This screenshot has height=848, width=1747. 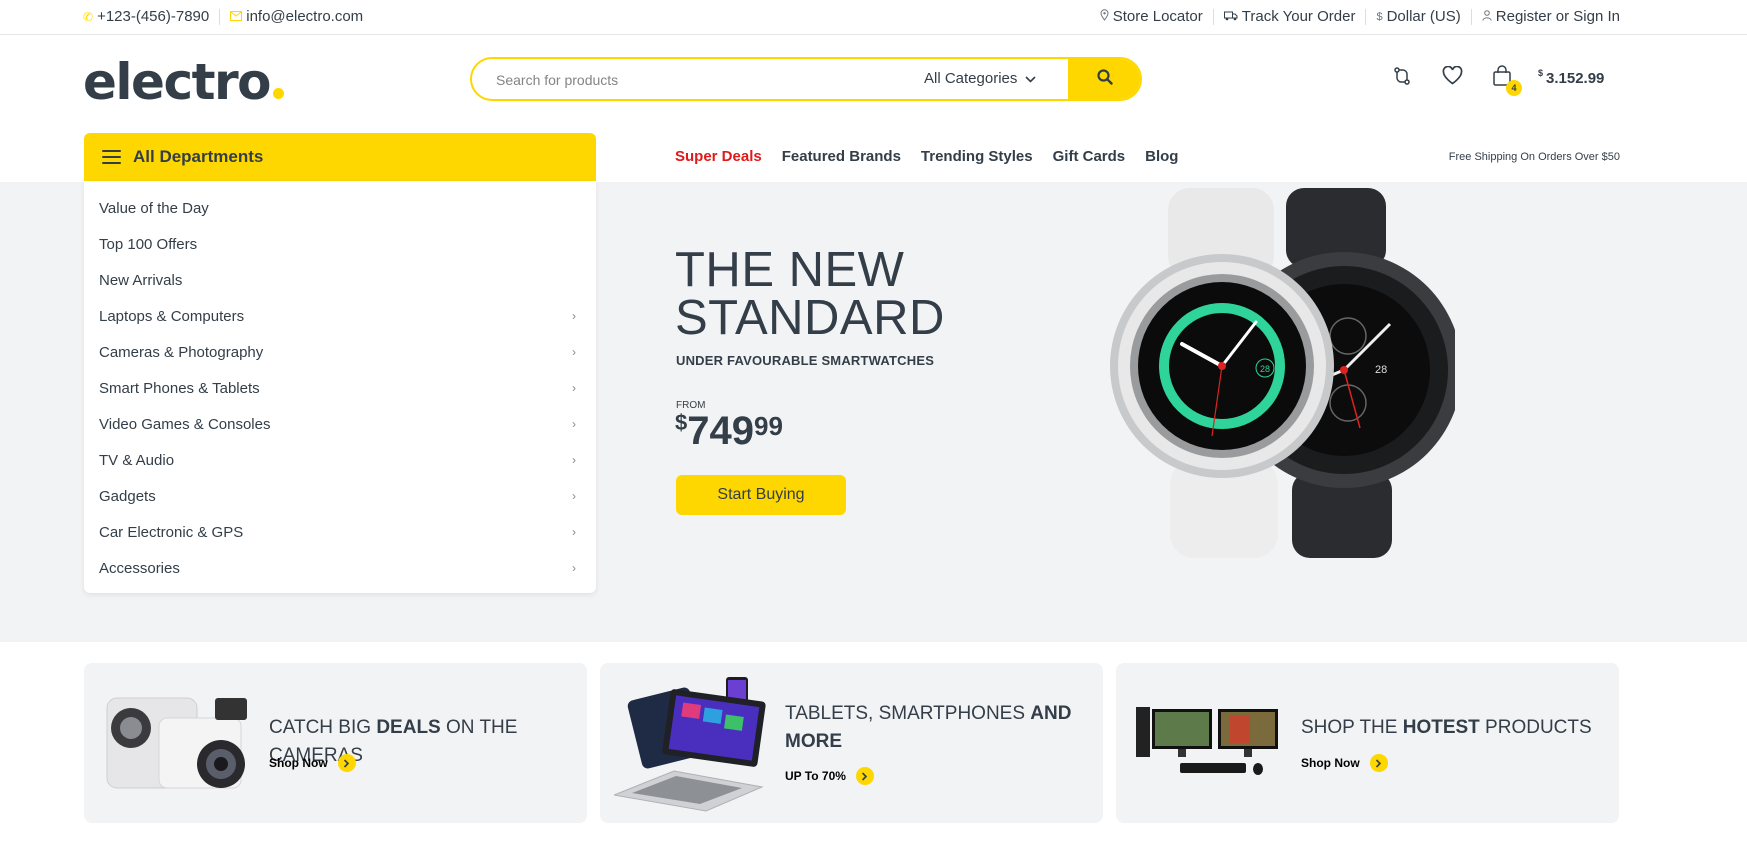 What do you see at coordinates (790, 270) in the screenshot?
I see `hero-title-line-1: THE NEW` at bounding box center [790, 270].